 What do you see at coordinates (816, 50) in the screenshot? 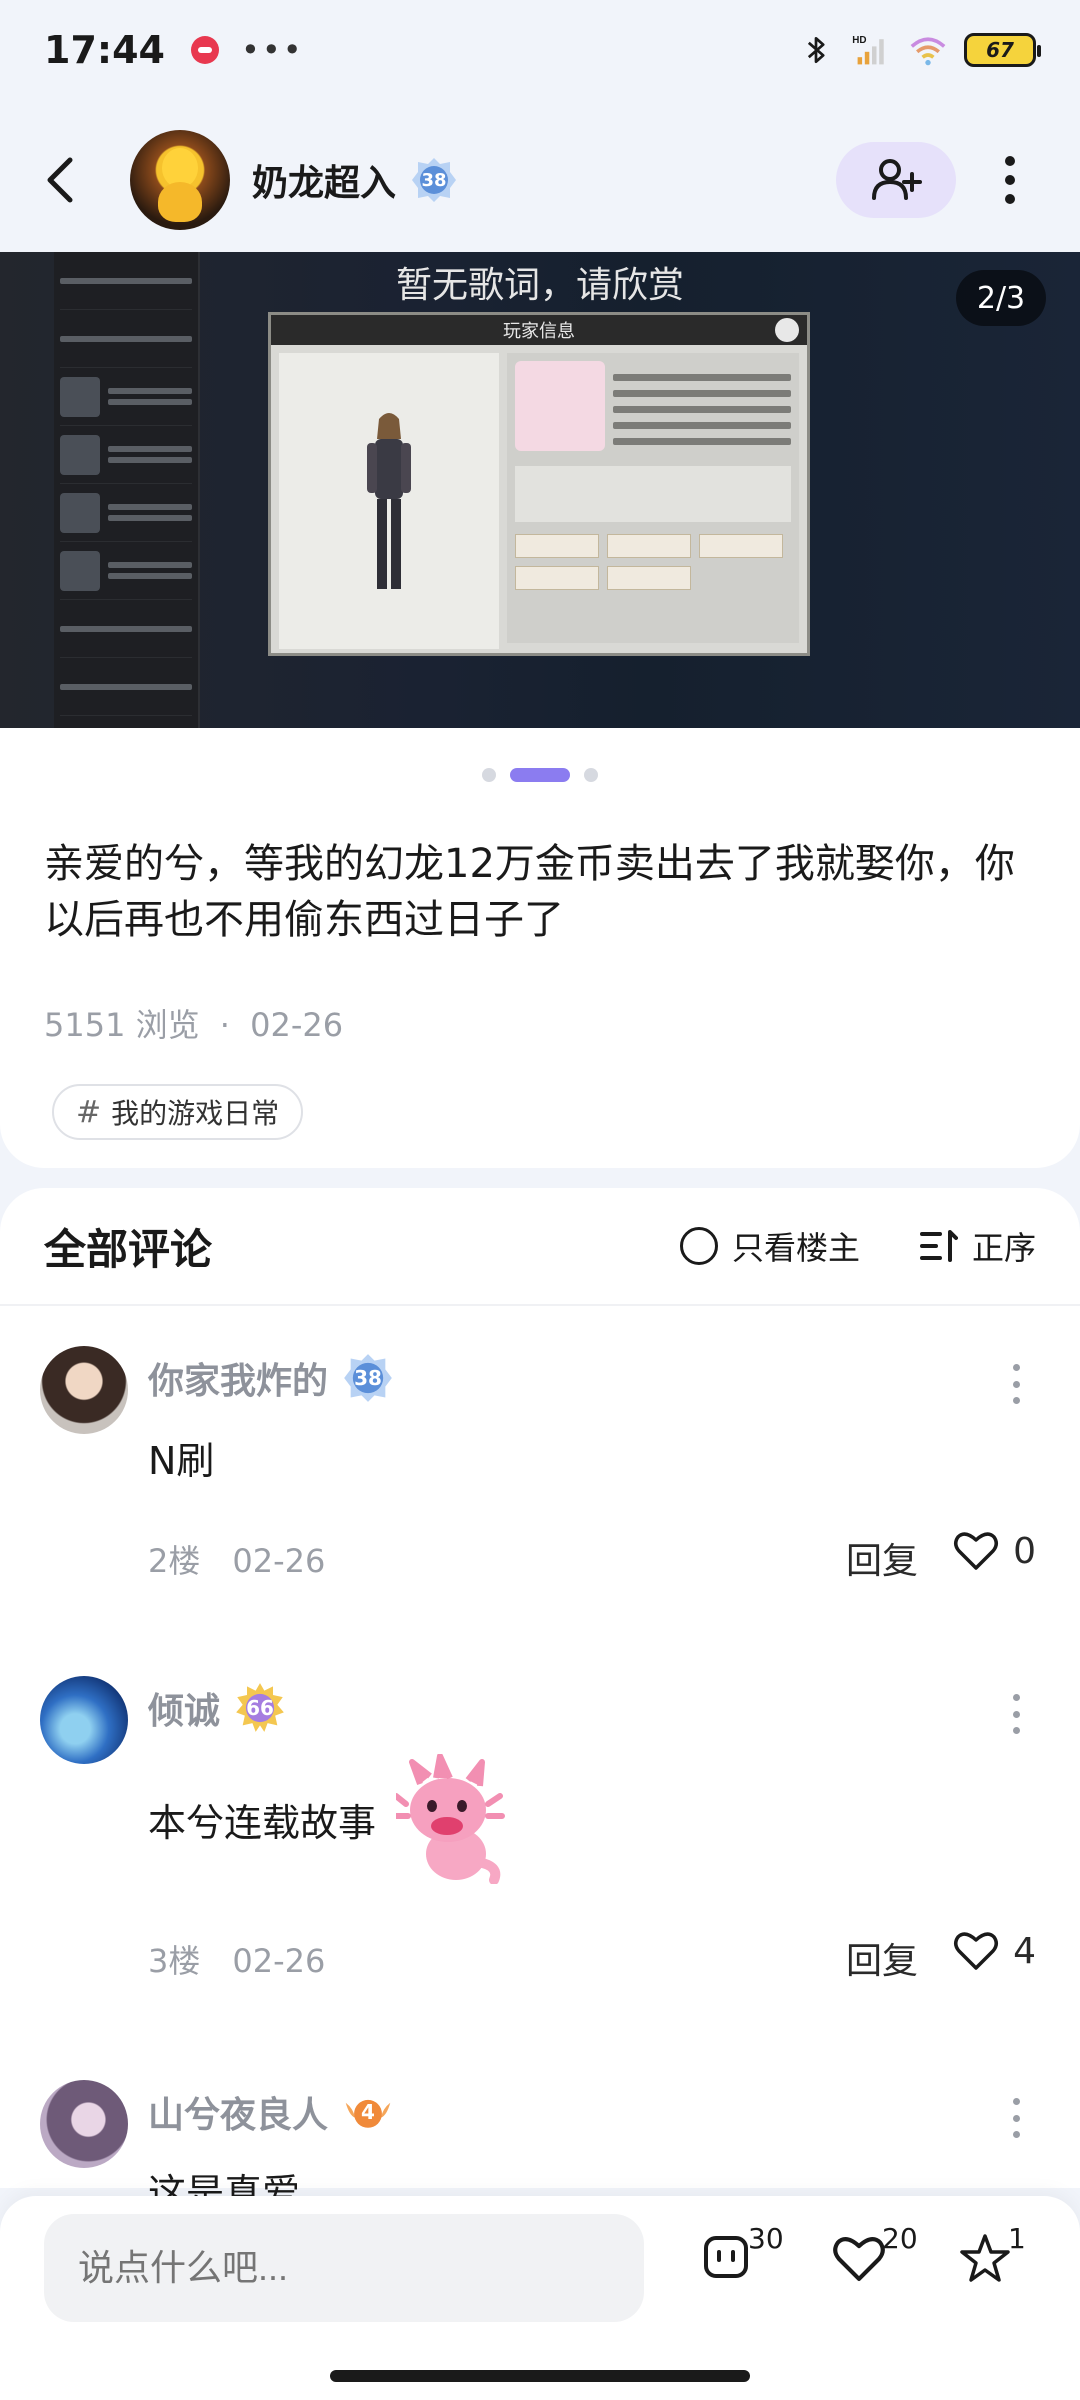
I see `bluetooth-icon` at bounding box center [816, 50].